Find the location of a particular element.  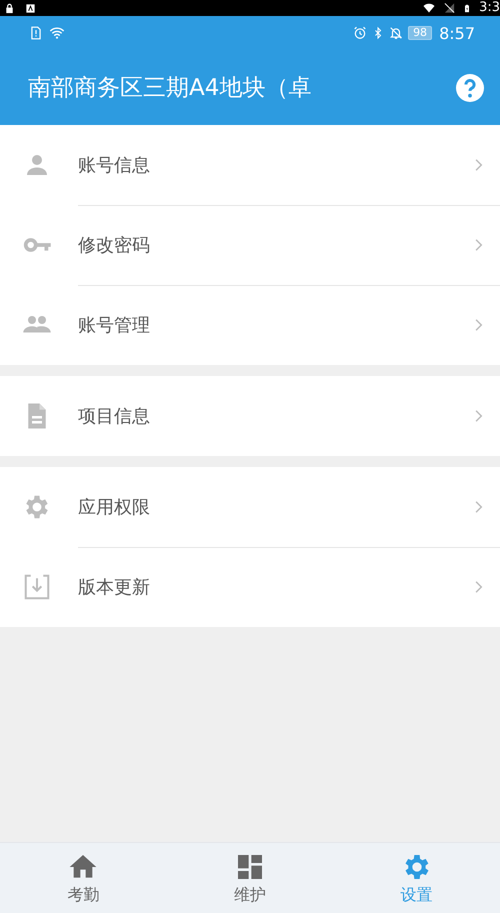

battery-level: 98 is located at coordinates (420, 33).